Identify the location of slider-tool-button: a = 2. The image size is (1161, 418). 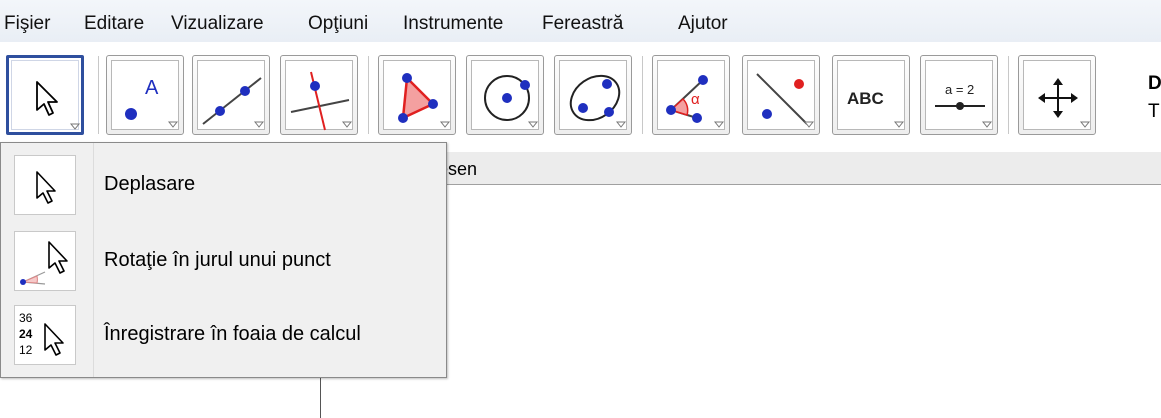
(959, 95).